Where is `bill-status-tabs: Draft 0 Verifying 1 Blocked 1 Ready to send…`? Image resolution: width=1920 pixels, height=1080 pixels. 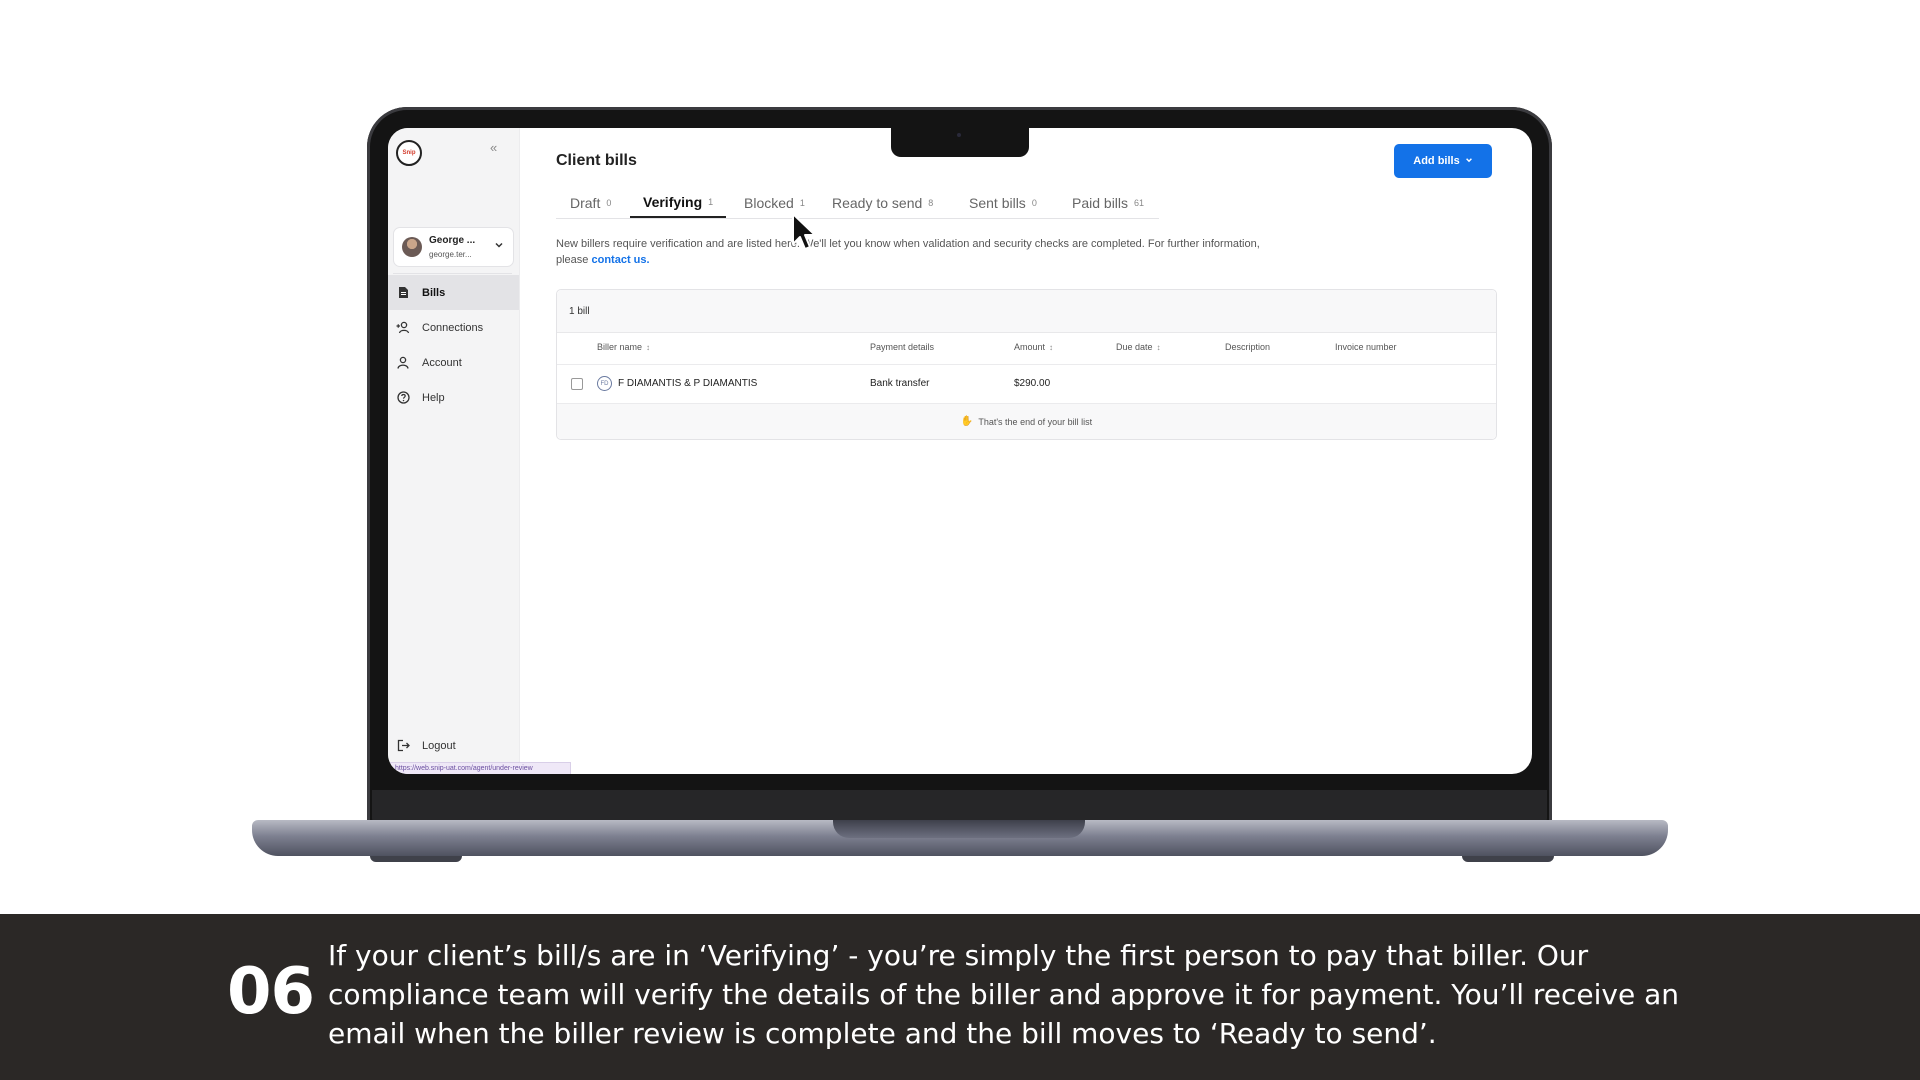
bill-status-tabs: Draft 0 Verifying 1 Blocked 1 Ready to send… is located at coordinates (857, 203).